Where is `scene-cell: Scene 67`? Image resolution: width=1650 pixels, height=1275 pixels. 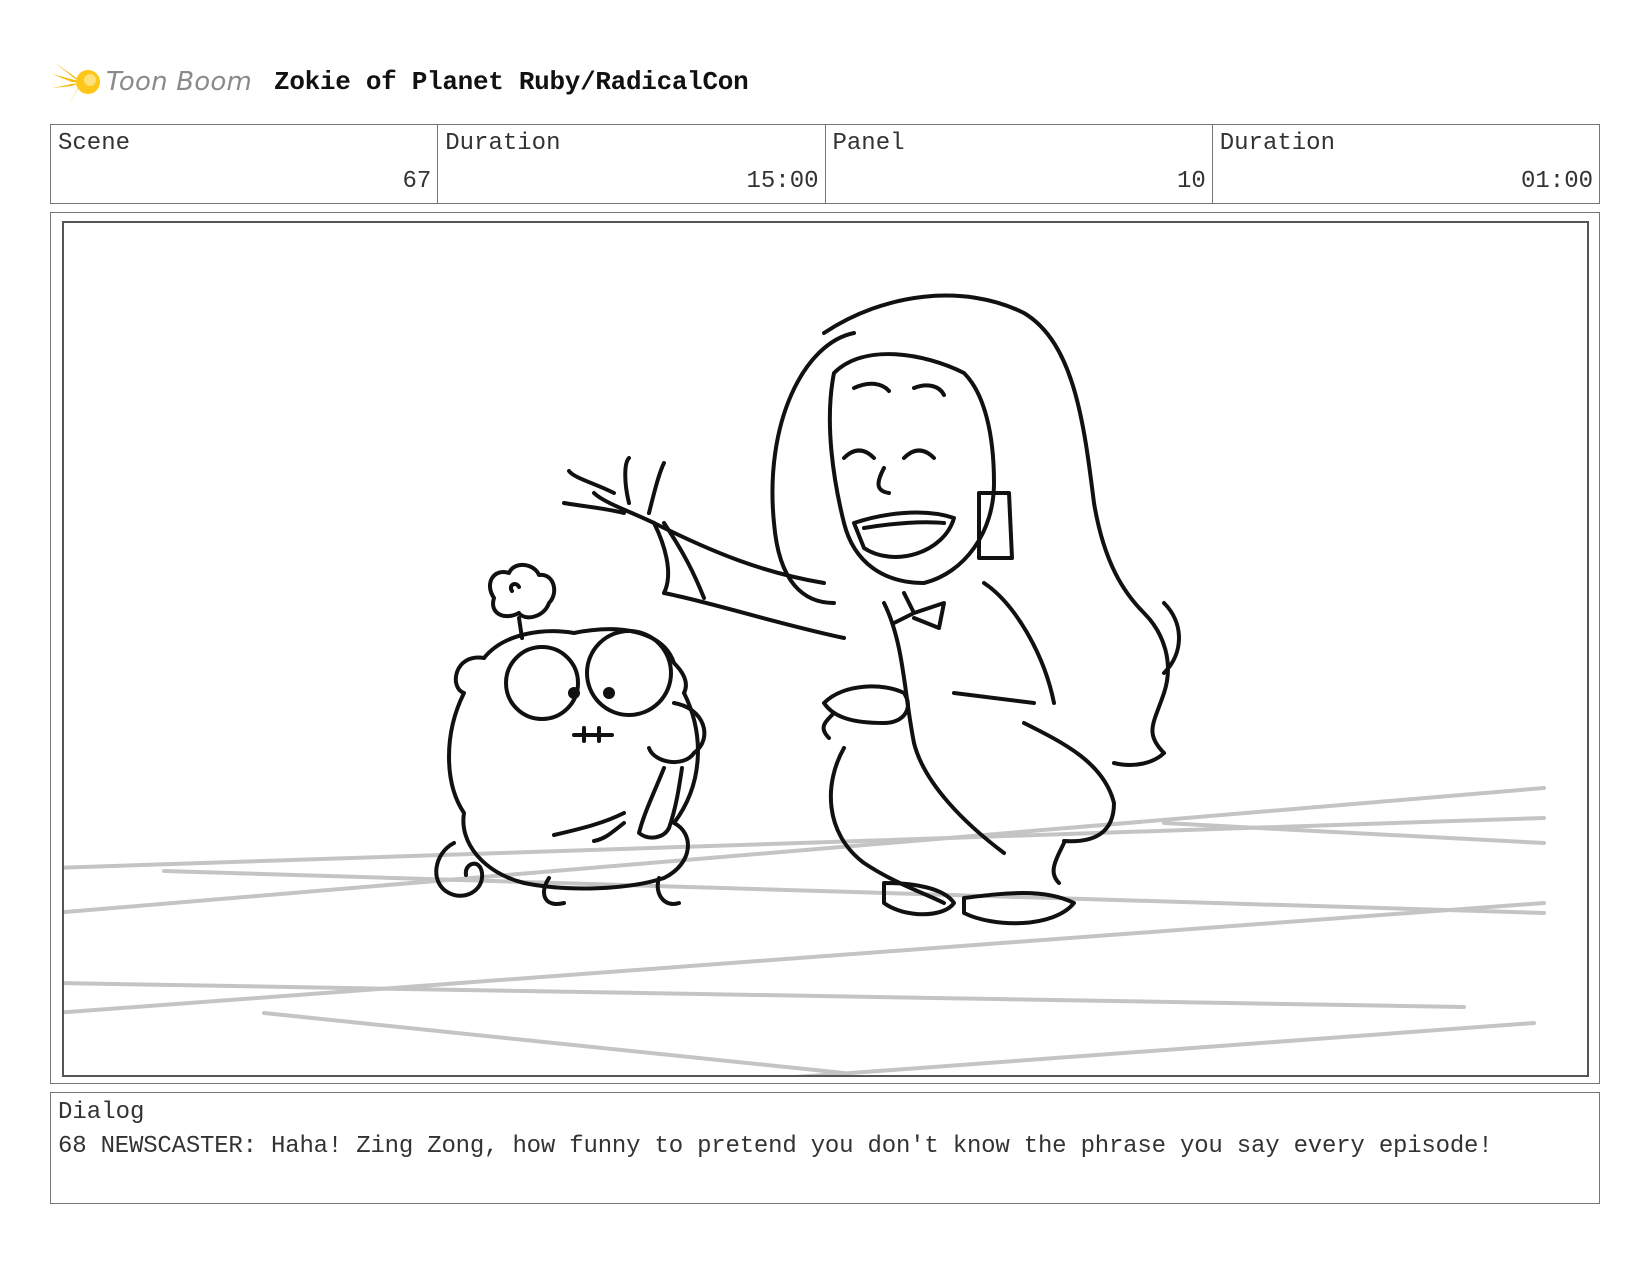
scene-cell: Scene 67 is located at coordinates (245, 164).